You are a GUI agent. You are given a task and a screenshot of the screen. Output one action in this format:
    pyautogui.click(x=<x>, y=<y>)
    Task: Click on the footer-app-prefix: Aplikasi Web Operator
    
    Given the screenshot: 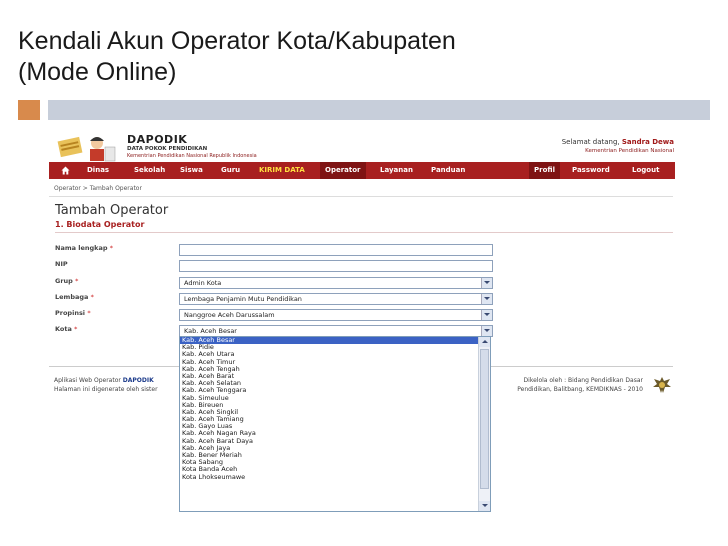 What is the action you would take?
    pyautogui.click(x=87, y=380)
    